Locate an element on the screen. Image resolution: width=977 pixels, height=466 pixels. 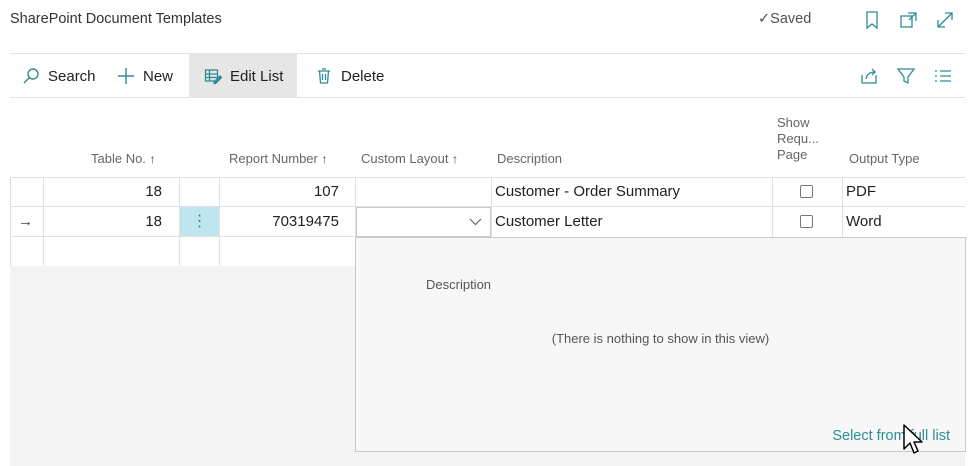
row-marker-arrow-icon: → is located at coordinates (25, 221).